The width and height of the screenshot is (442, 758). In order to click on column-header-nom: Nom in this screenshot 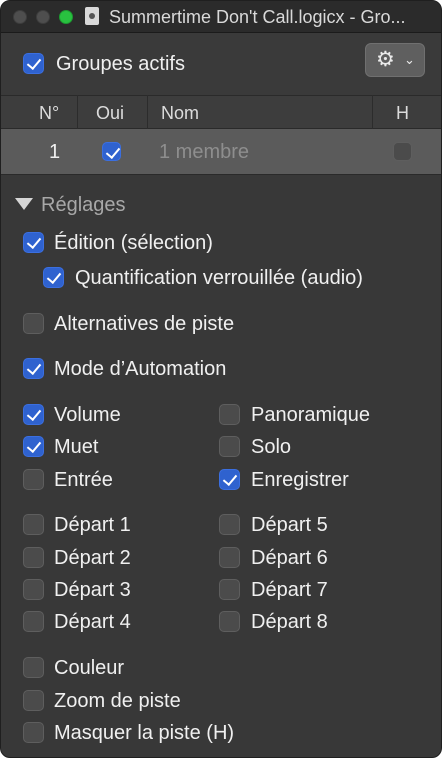, I will do `click(180, 113)`.